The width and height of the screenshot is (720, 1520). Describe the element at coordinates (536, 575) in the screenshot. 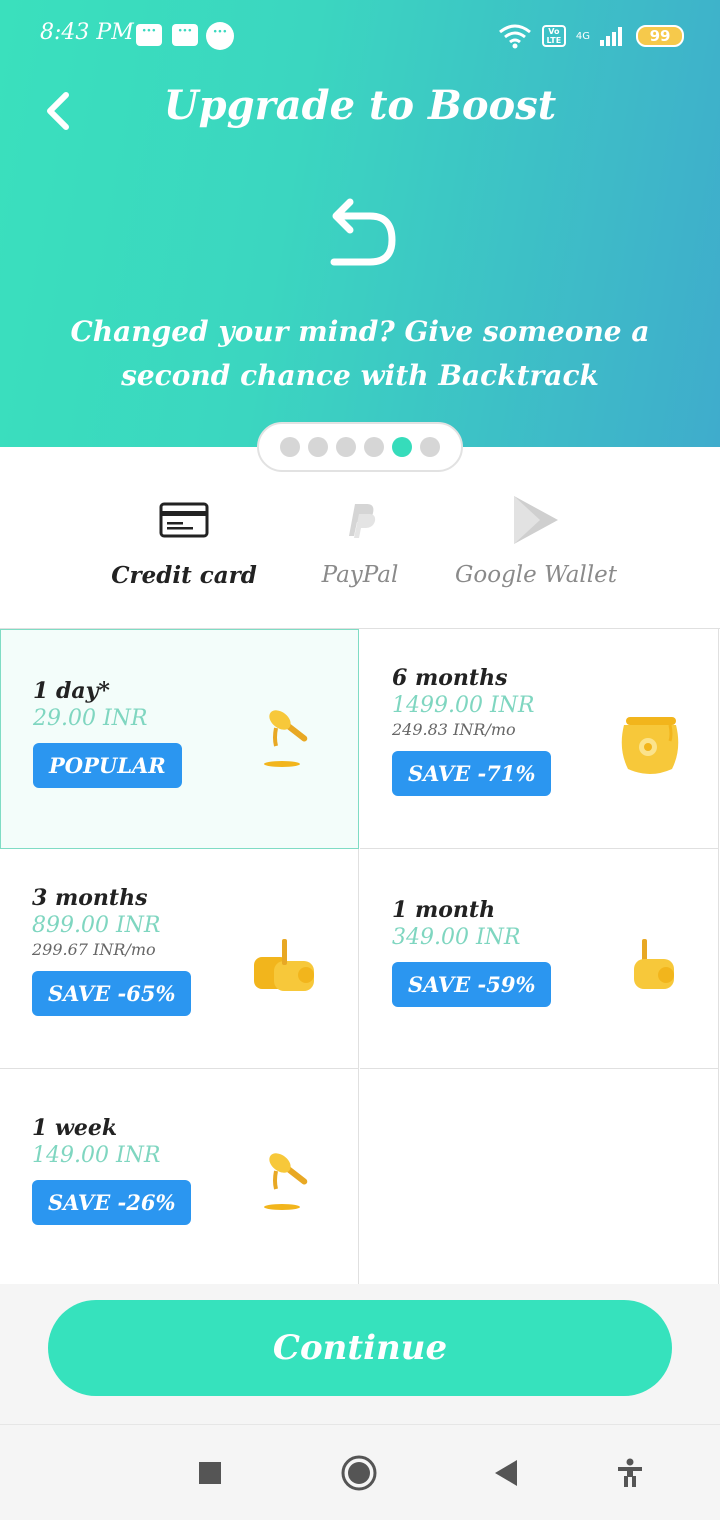

I see `payment-method-label: Google Wallet` at that location.